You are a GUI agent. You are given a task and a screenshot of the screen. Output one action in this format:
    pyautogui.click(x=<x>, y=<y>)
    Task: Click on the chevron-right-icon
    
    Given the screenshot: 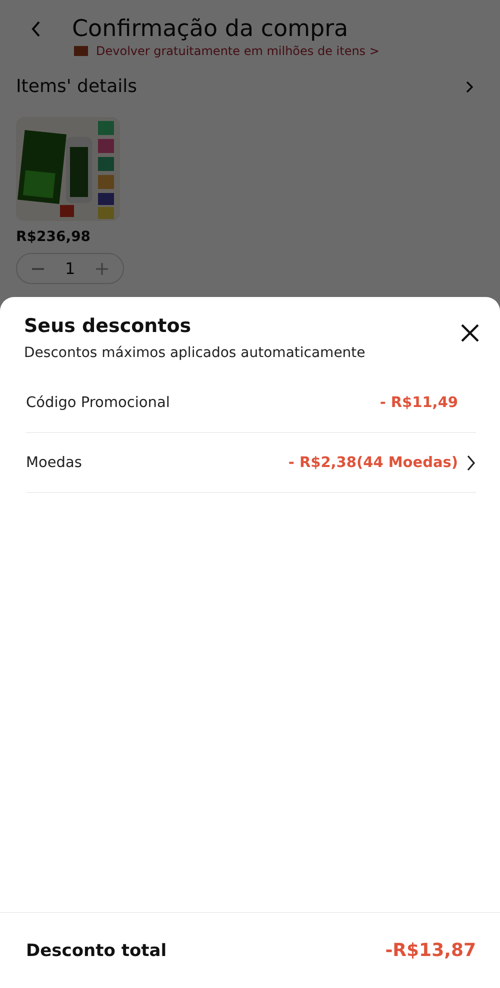 What is the action you would take?
    pyautogui.click(x=471, y=463)
    